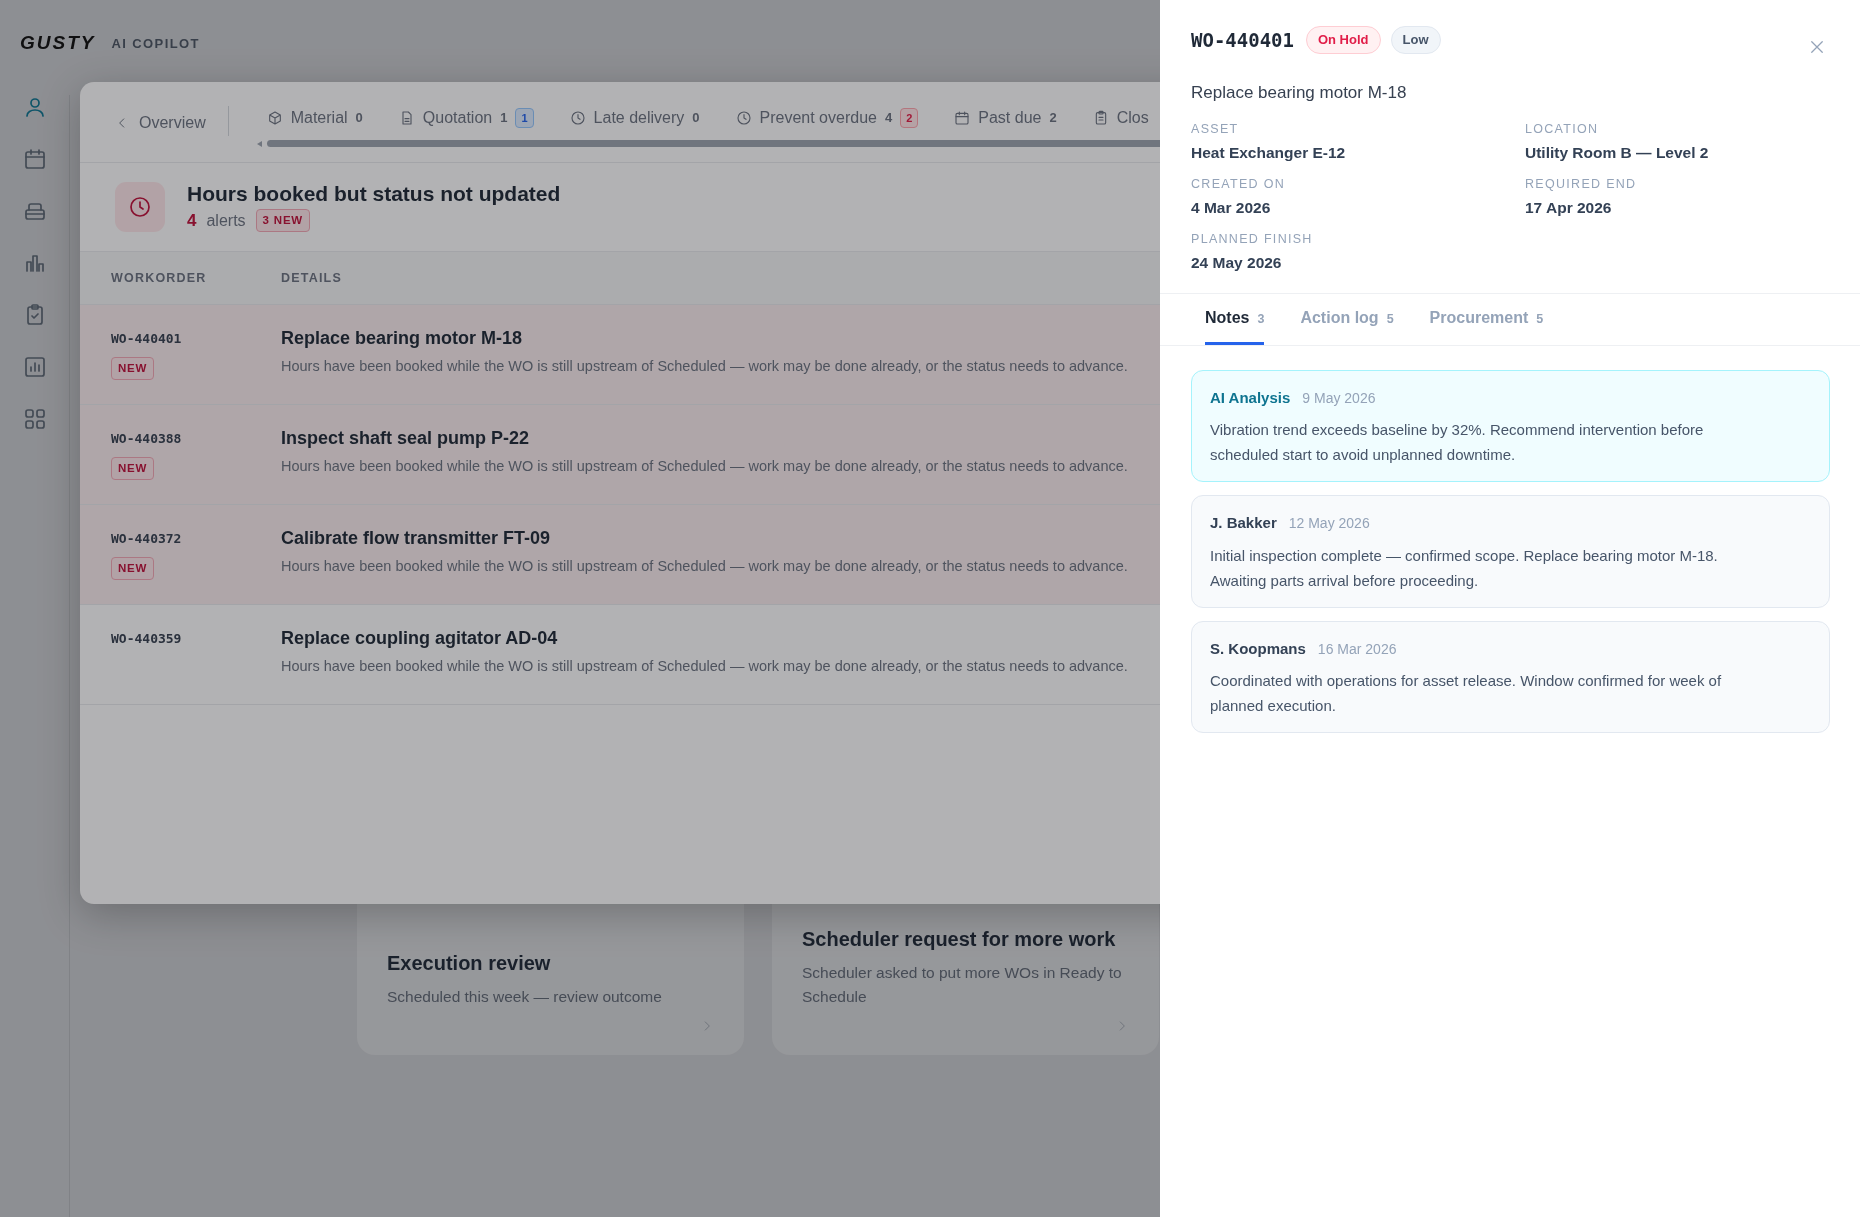 The width and height of the screenshot is (1860, 1217). Describe the element at coordinates (524, 118) in the screenshot. I see `count-badge: 1` at that location.